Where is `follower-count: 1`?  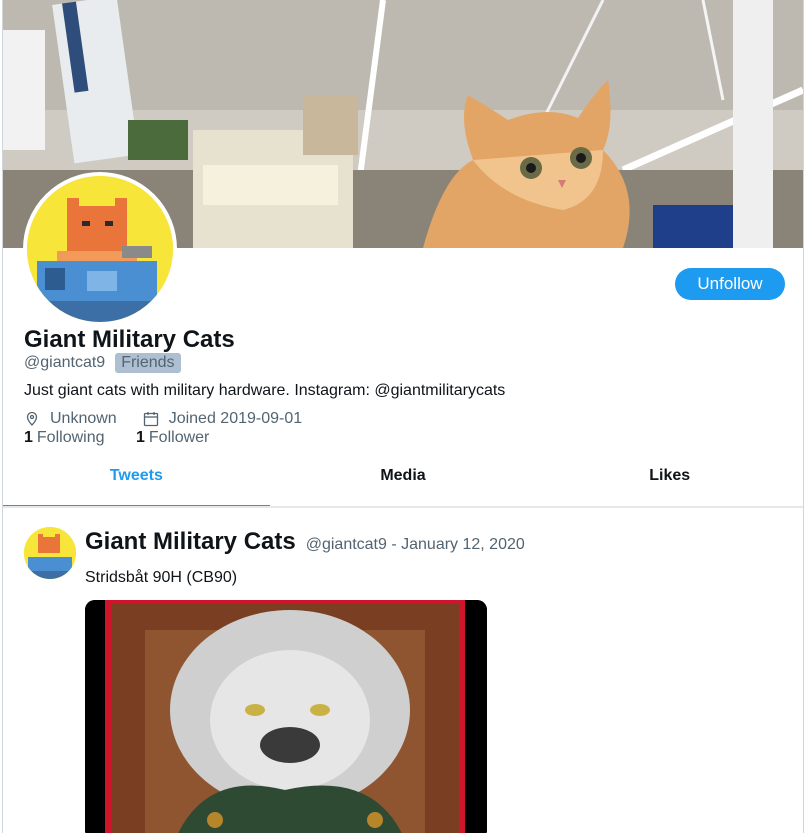 follower-count: 1 is located at coordinates (140, 437).